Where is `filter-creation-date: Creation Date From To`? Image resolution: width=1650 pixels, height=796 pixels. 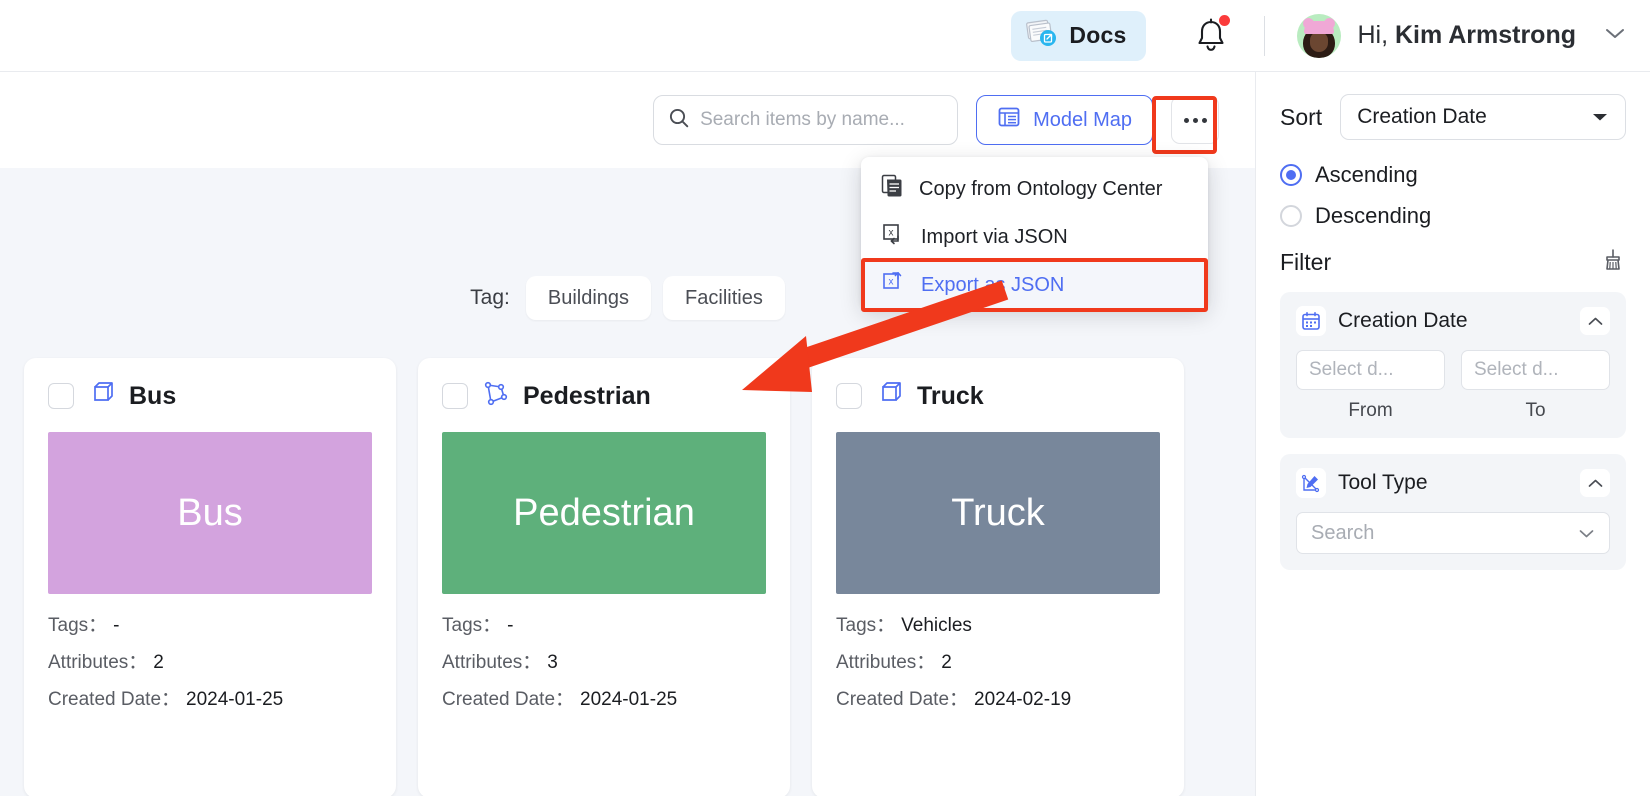 filter-creation-date: Creation Date From To is located at coordinates (1453, 365).